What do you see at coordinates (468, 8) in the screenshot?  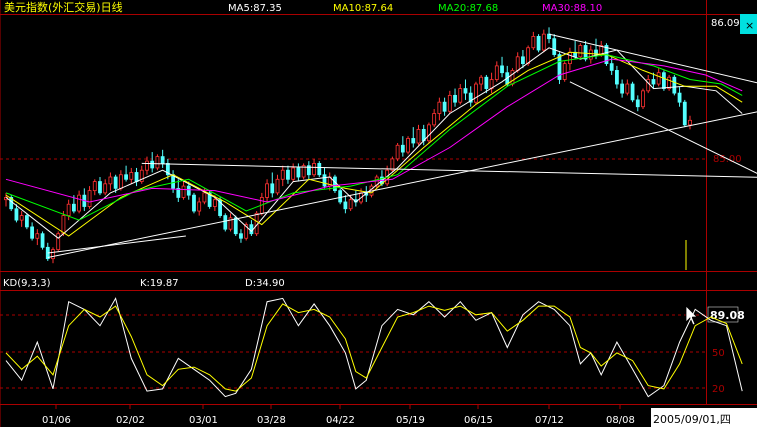 I see `ma20-label: MA20:87.68` at bounding box center [468, 8].